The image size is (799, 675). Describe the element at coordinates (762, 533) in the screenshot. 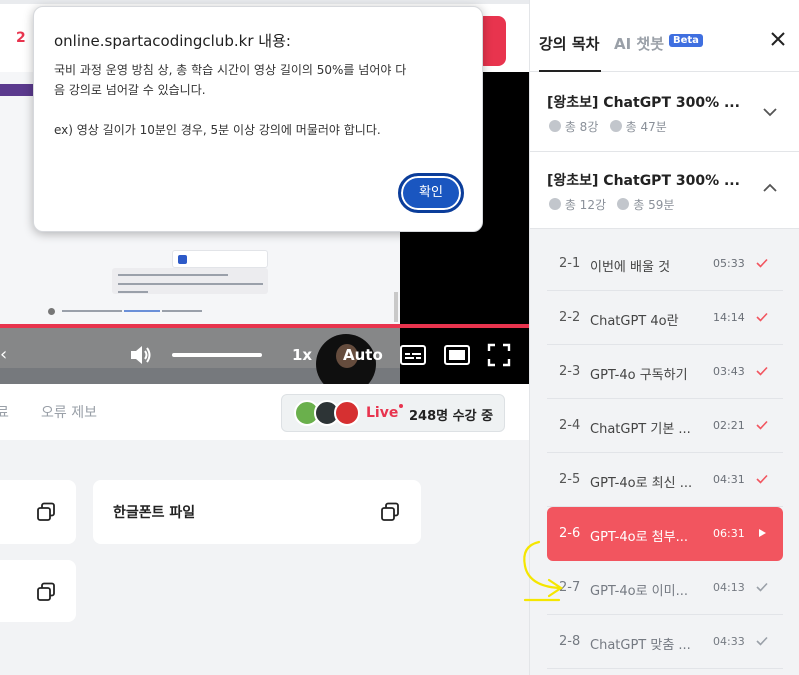

I see `play-icon` at that location.